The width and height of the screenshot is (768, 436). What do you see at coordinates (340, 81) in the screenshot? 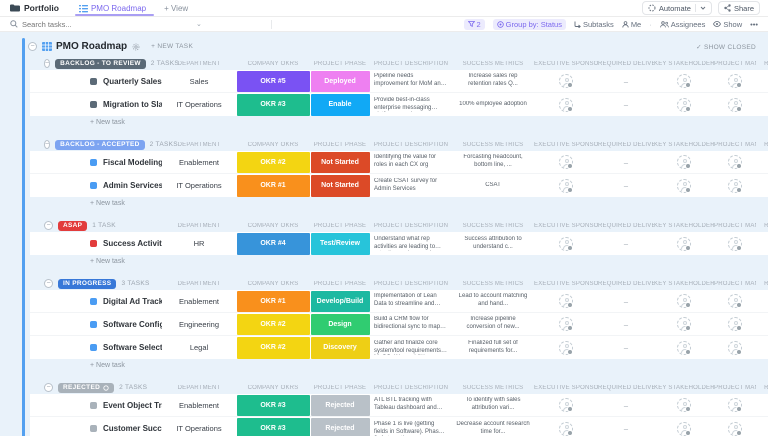
I see `project-phase-cell: Deployed` at bounding box center [340, 81].